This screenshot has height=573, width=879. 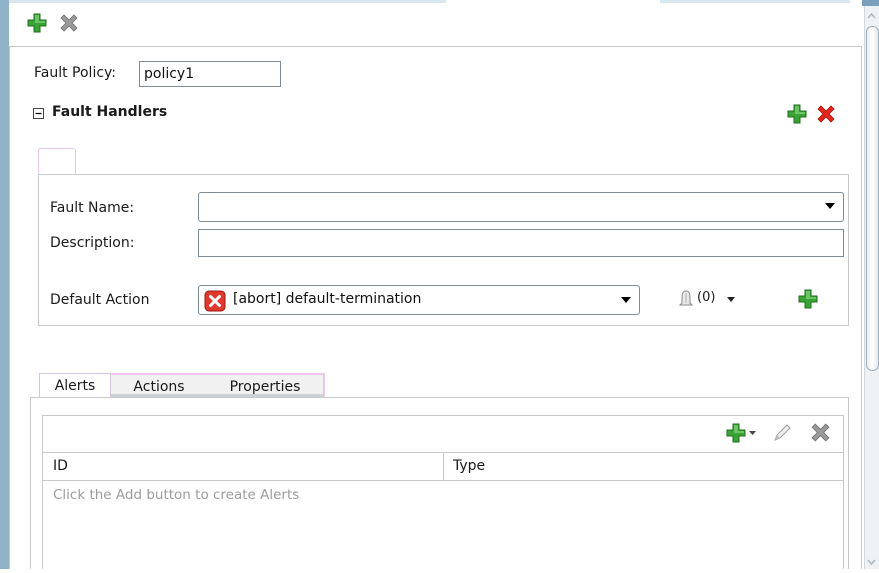 What do you see at coordinates (861, 307) in the screenshot?
I see `content-right-border` at bounding box center [861, 307].